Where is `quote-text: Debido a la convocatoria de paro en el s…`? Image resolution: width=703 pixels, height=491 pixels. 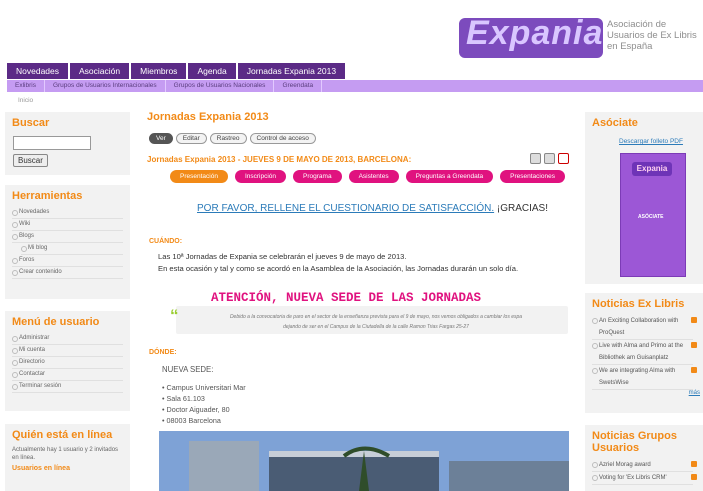
quote-text: Debido a la convocatoria de paro en el s… is located at coordinates (376, 322).